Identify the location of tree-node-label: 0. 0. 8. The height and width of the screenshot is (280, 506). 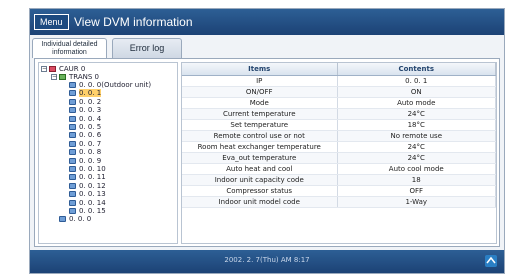
(90, 152).